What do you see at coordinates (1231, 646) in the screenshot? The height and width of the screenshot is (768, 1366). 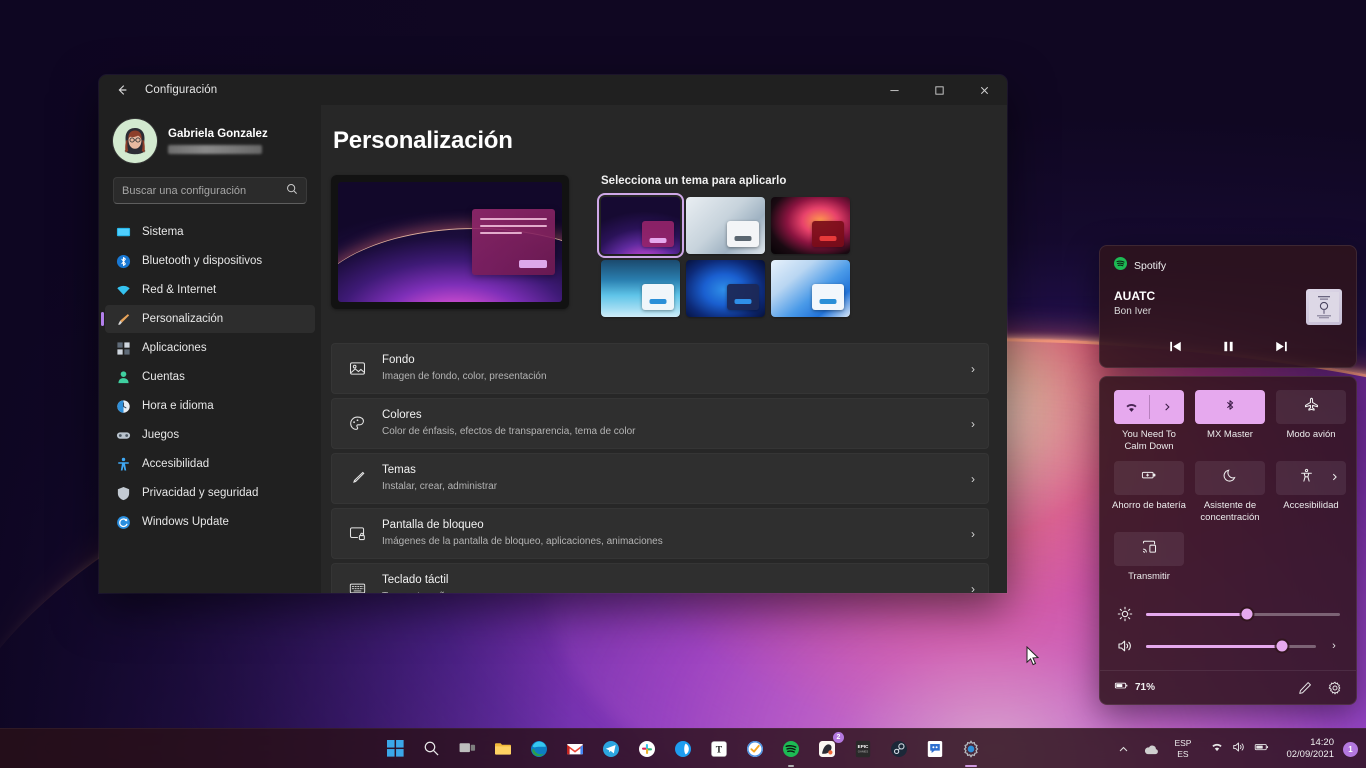 I see `volume-slider` at bounding box center [1231, 646].